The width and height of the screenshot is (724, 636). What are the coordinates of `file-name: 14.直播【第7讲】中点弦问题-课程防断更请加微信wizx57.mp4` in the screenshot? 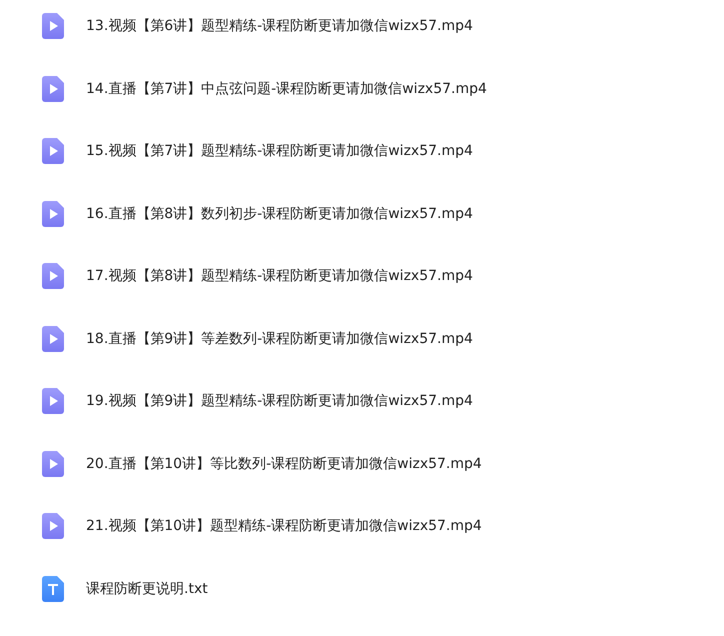 It's located at (286, 89).